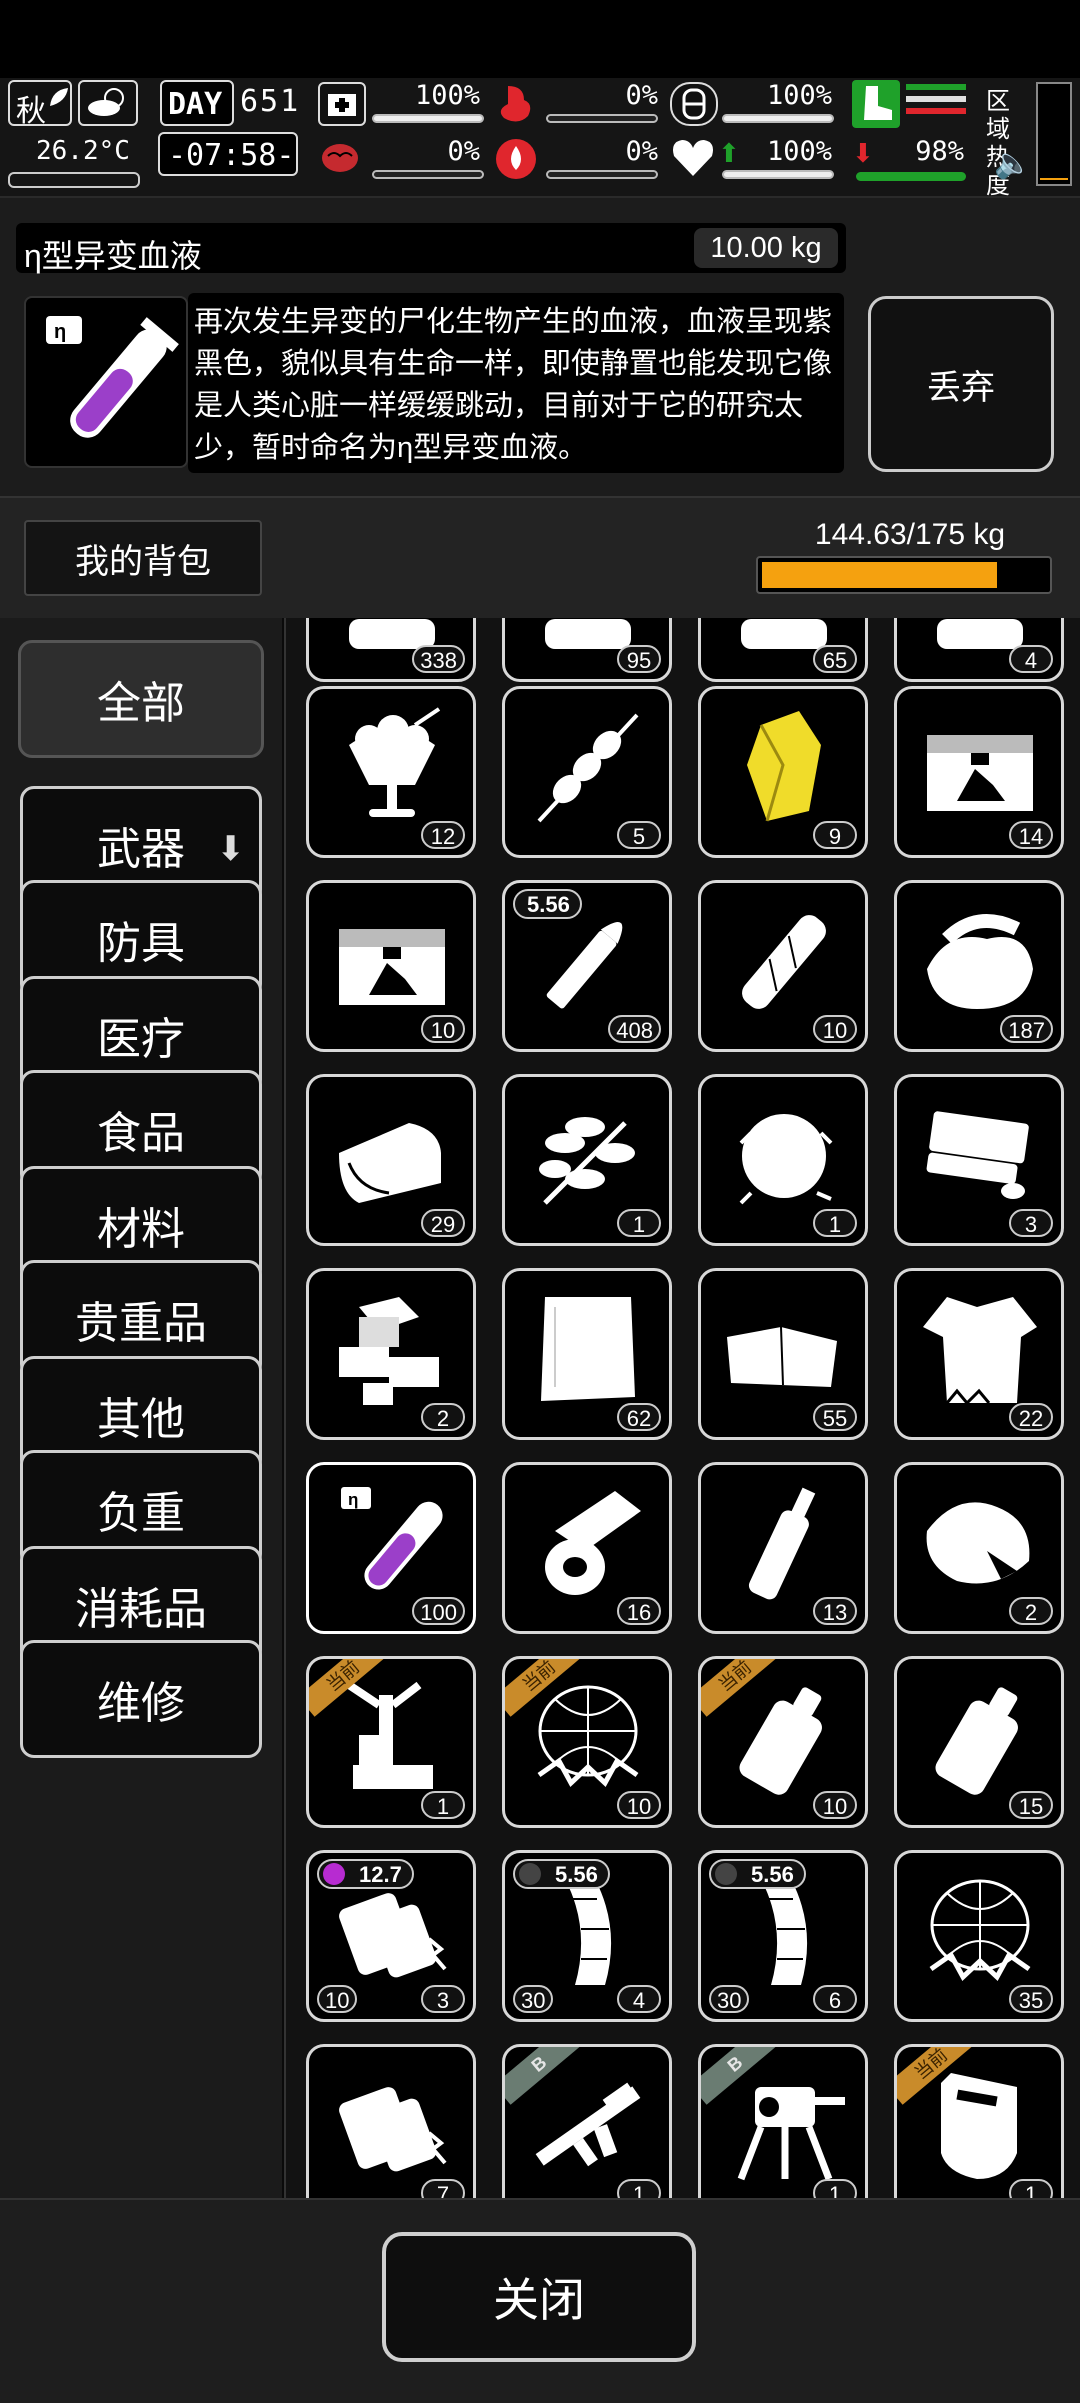 This screenshot has height=2403, width=1080. I want to click on ammo-pouch-icon, so click(393, 2129).